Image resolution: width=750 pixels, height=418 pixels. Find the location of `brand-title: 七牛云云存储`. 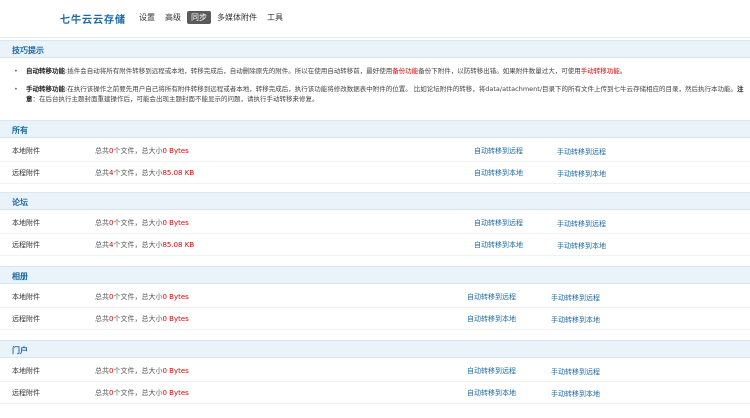

brand-title: 七牛云云存储 is located at coordinates (93, 20).